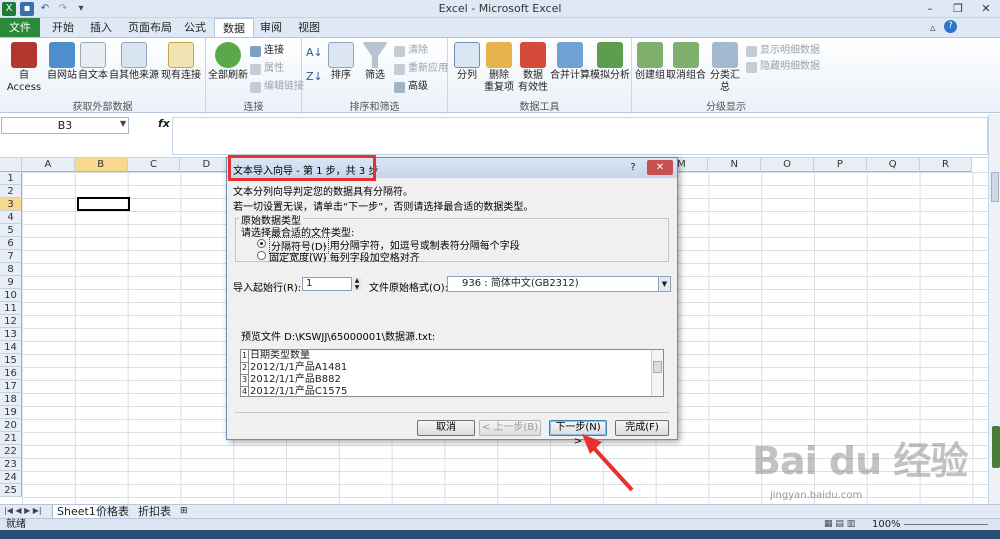  What do you see at coordinates (101, 27) in the screenshot?
I see `tab-insert: 插入` at bounding box center [101, 27].